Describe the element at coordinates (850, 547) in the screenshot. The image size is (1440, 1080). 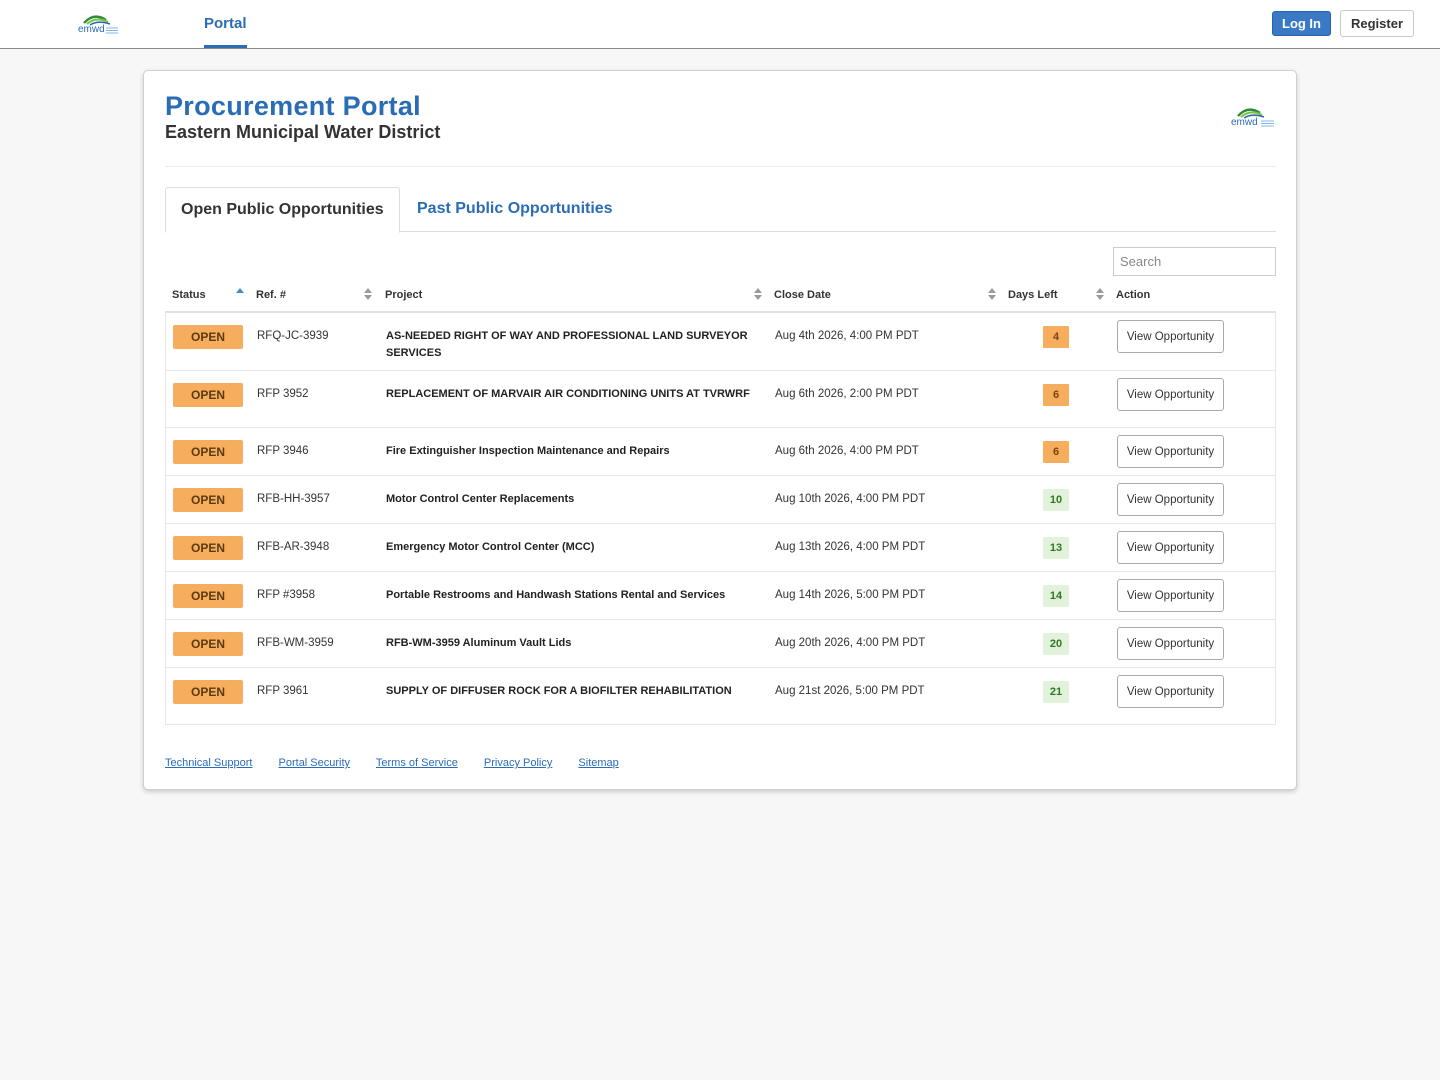
I see `close-date: Aug 13th 2026, 4:00 PM PDT` at that location.